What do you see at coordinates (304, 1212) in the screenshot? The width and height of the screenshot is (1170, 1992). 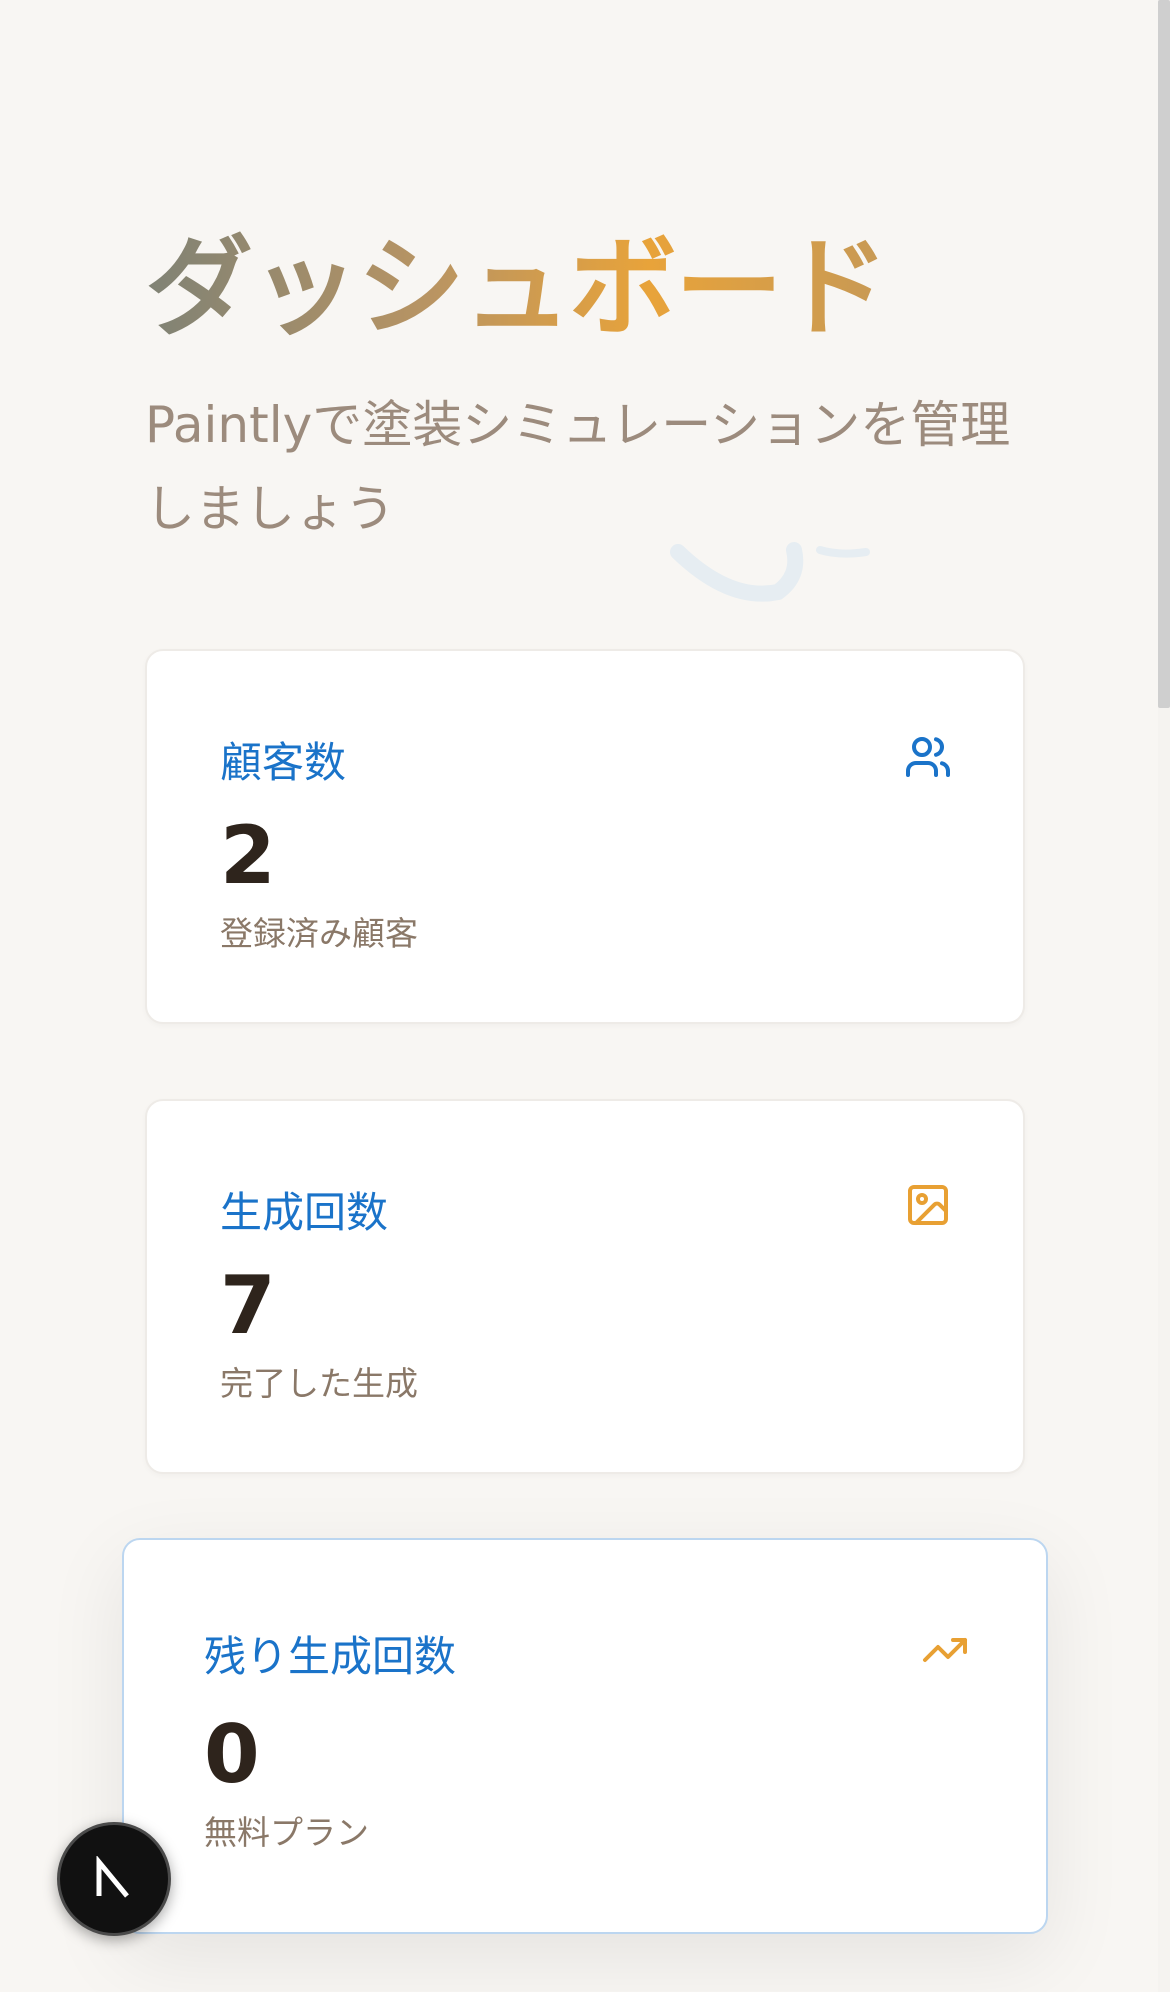 I see `card-title: 生成回数` at bounding box center [304, 1212].